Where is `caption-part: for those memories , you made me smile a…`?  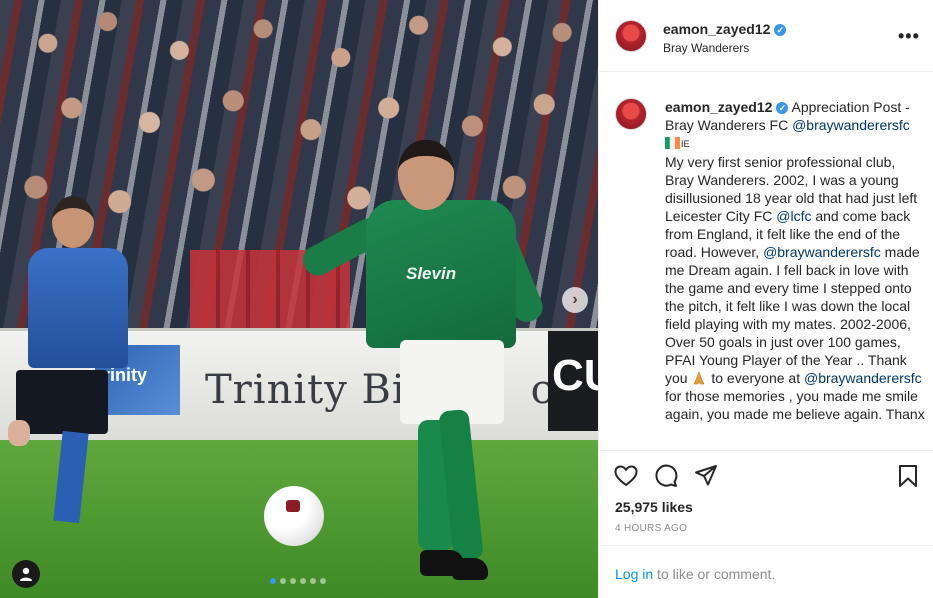 caption-part: for those memories , you made me smile a… is located at coordinates (795, 405).